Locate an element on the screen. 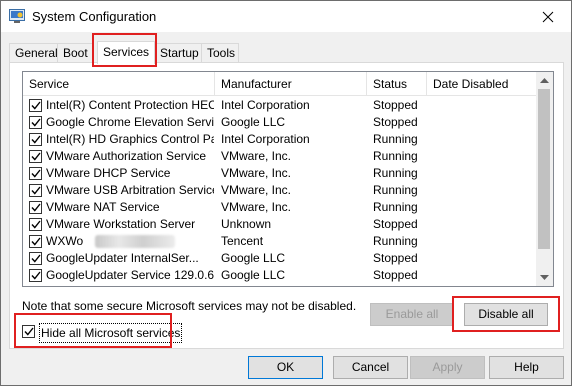 The image size is (572, 386). close-icon is located at coordinates (548, 16).